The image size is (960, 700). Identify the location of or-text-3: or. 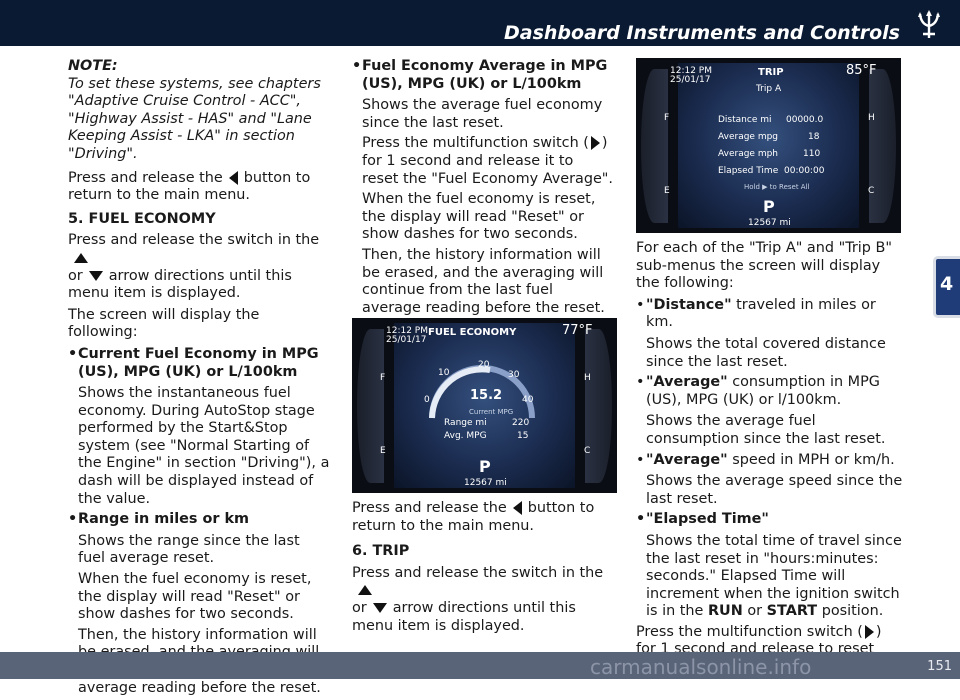
(755, 611).